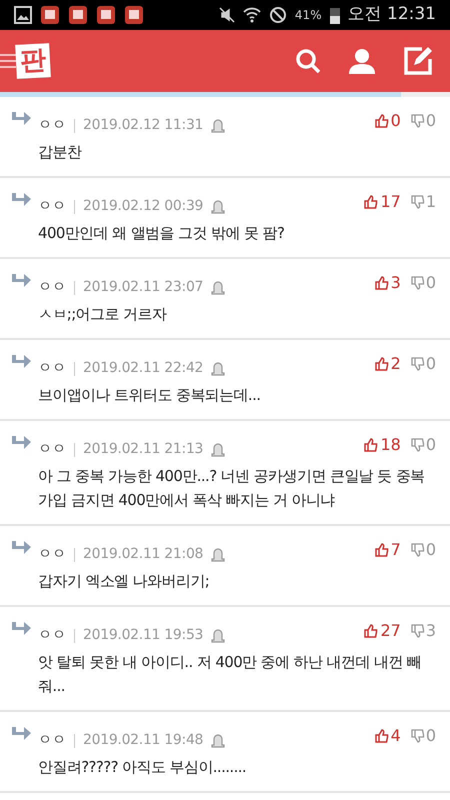 This screenshot has width=450, height=800. I want to click on comment-text: 400만인데 왜 앨범을 그것 밖에 못 팜?, so click(162, 233).